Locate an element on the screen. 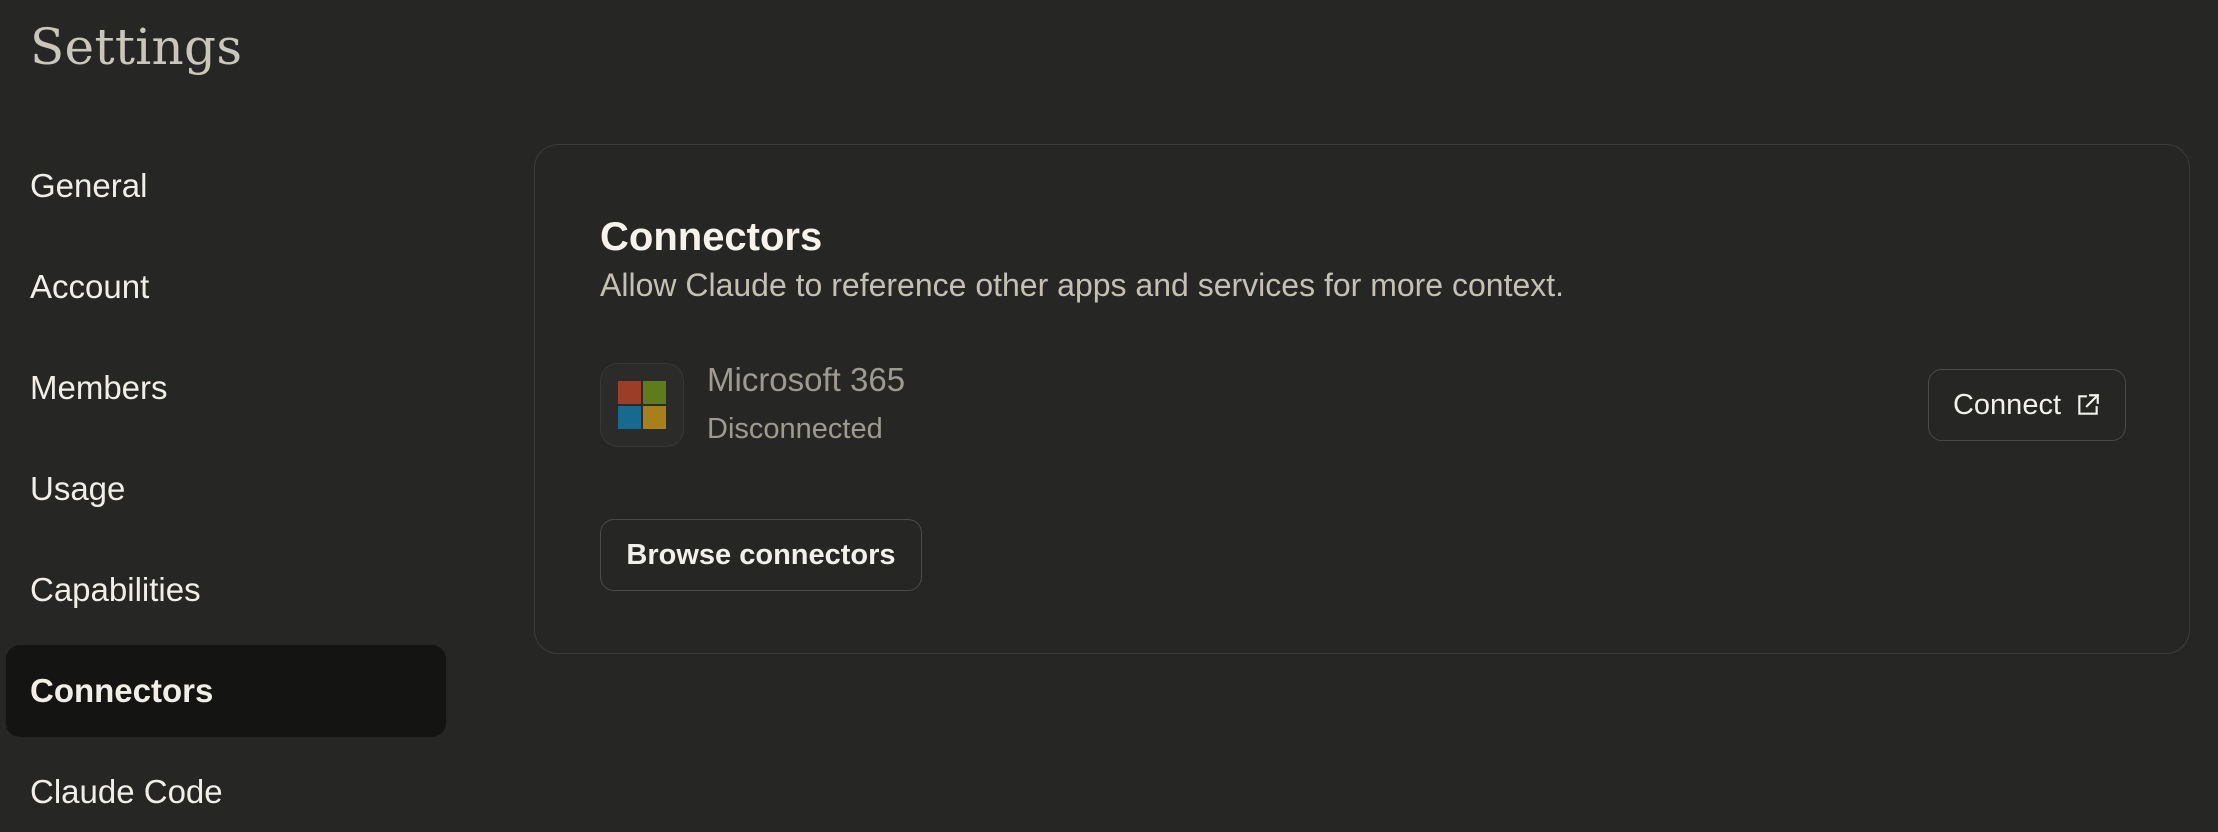 The height and width of the screenshot is (832, 2218). sidebar-item-connectors: Connectors is located at coordinates (226, 691).